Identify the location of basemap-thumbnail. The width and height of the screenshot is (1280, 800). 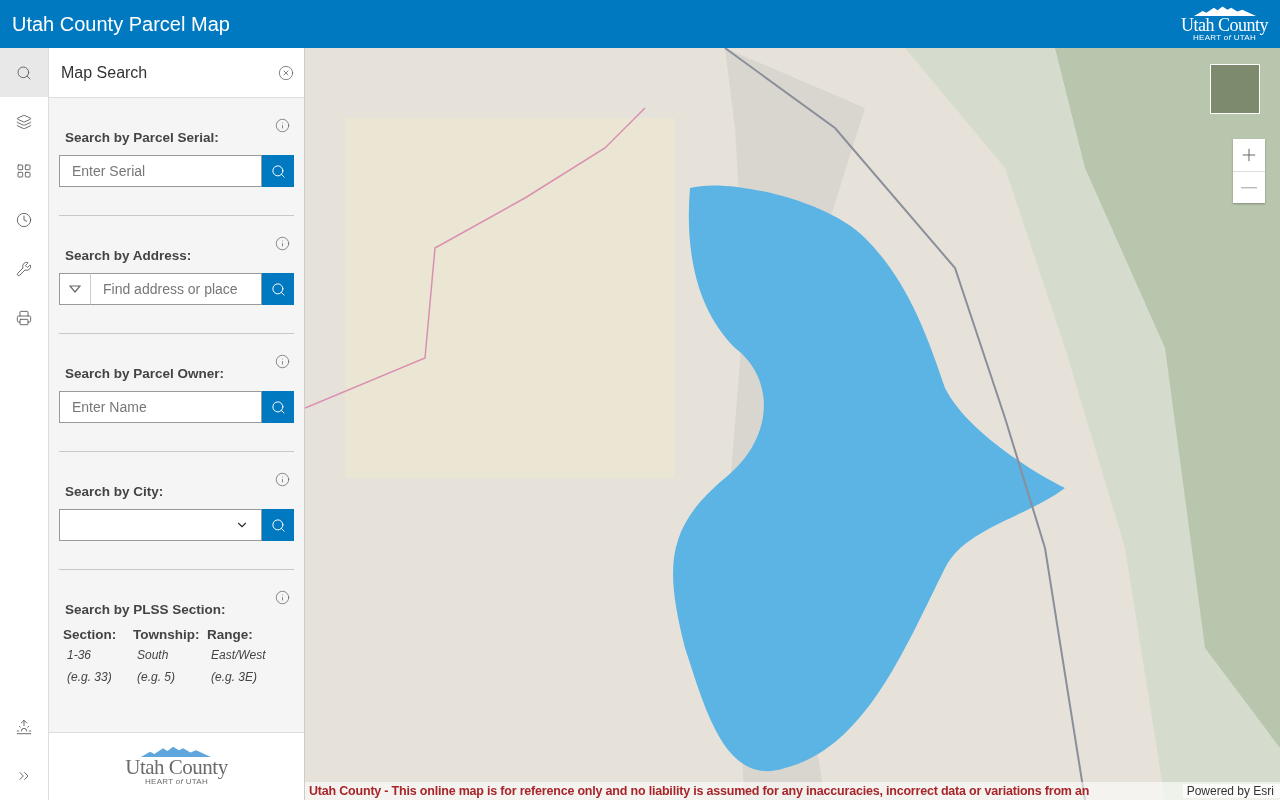
(1235, 89).